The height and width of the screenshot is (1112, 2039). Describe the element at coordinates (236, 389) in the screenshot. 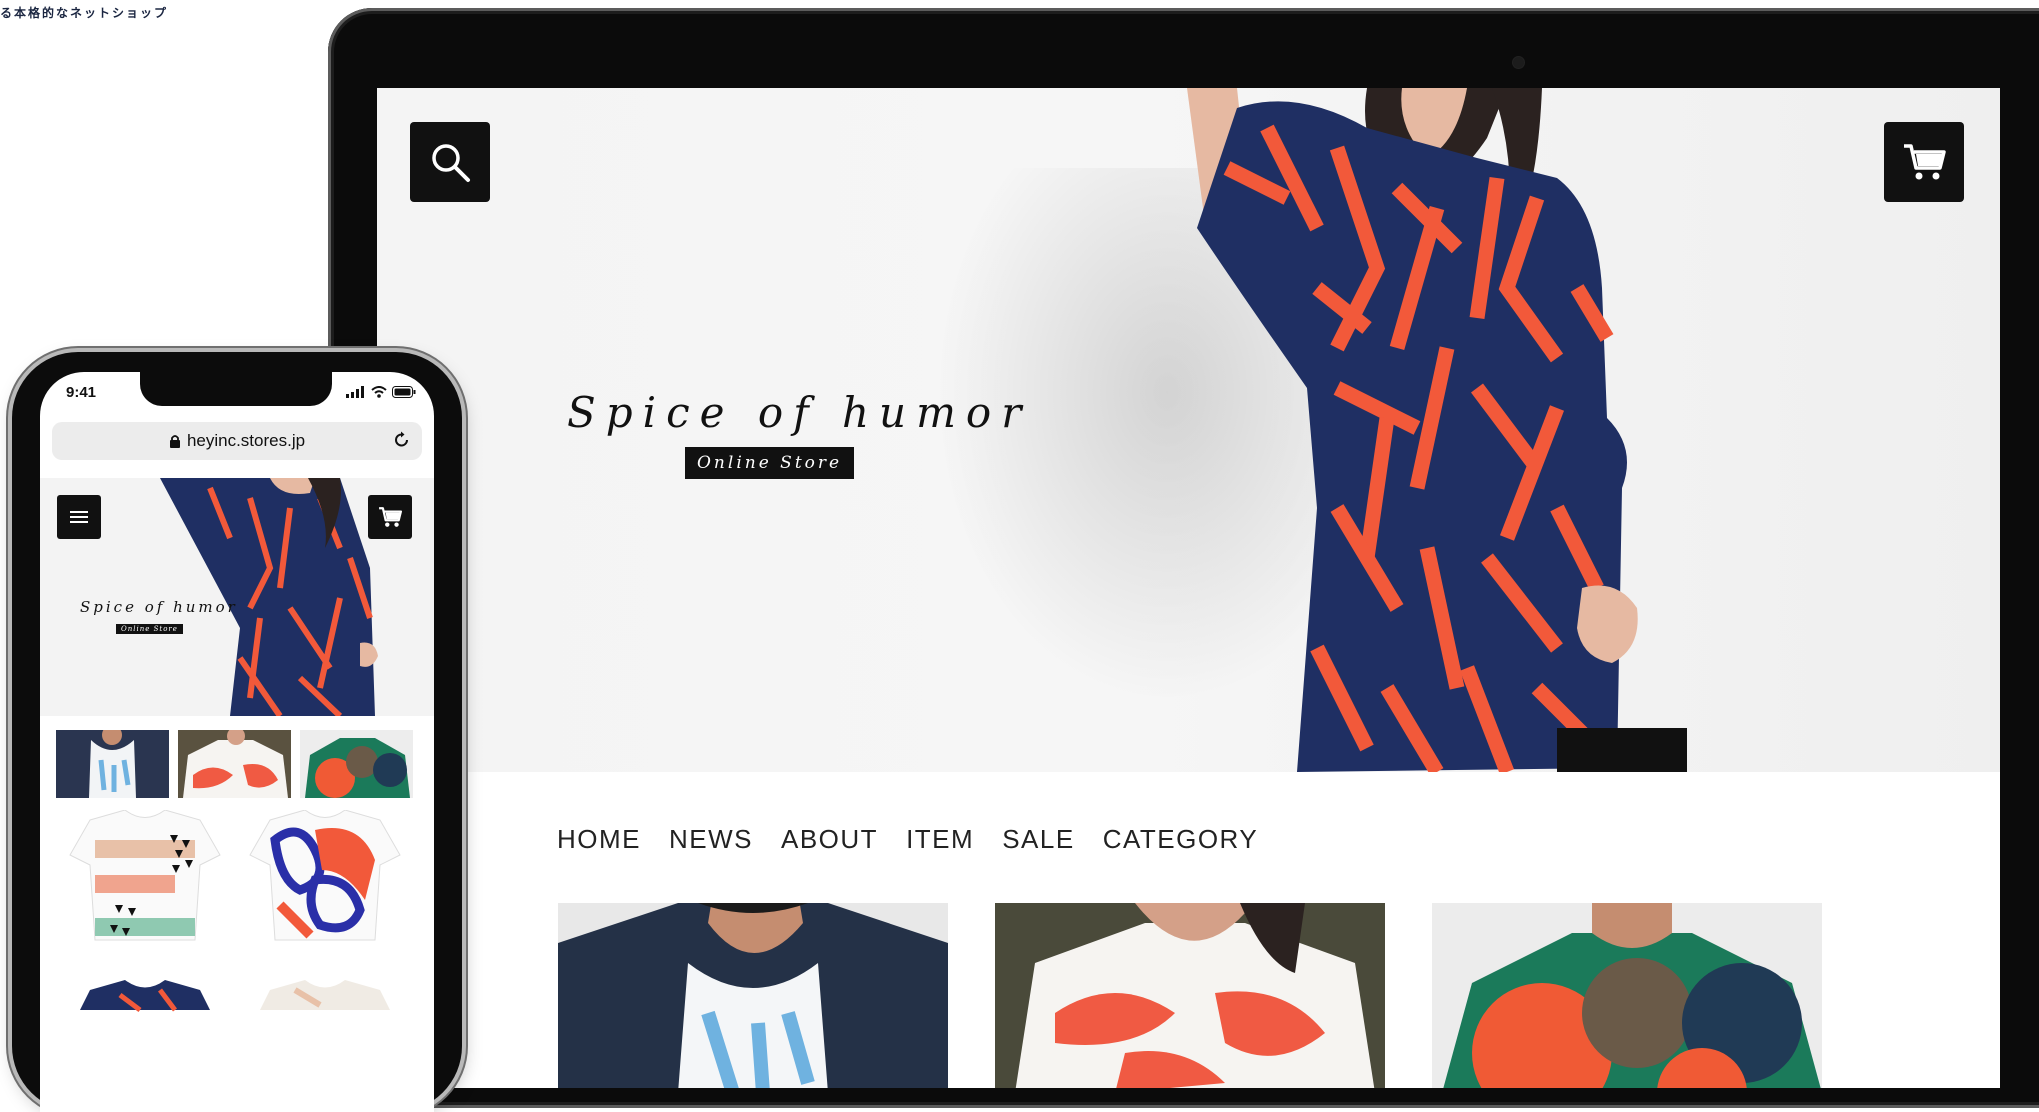

I see `phone-notch` at that location.